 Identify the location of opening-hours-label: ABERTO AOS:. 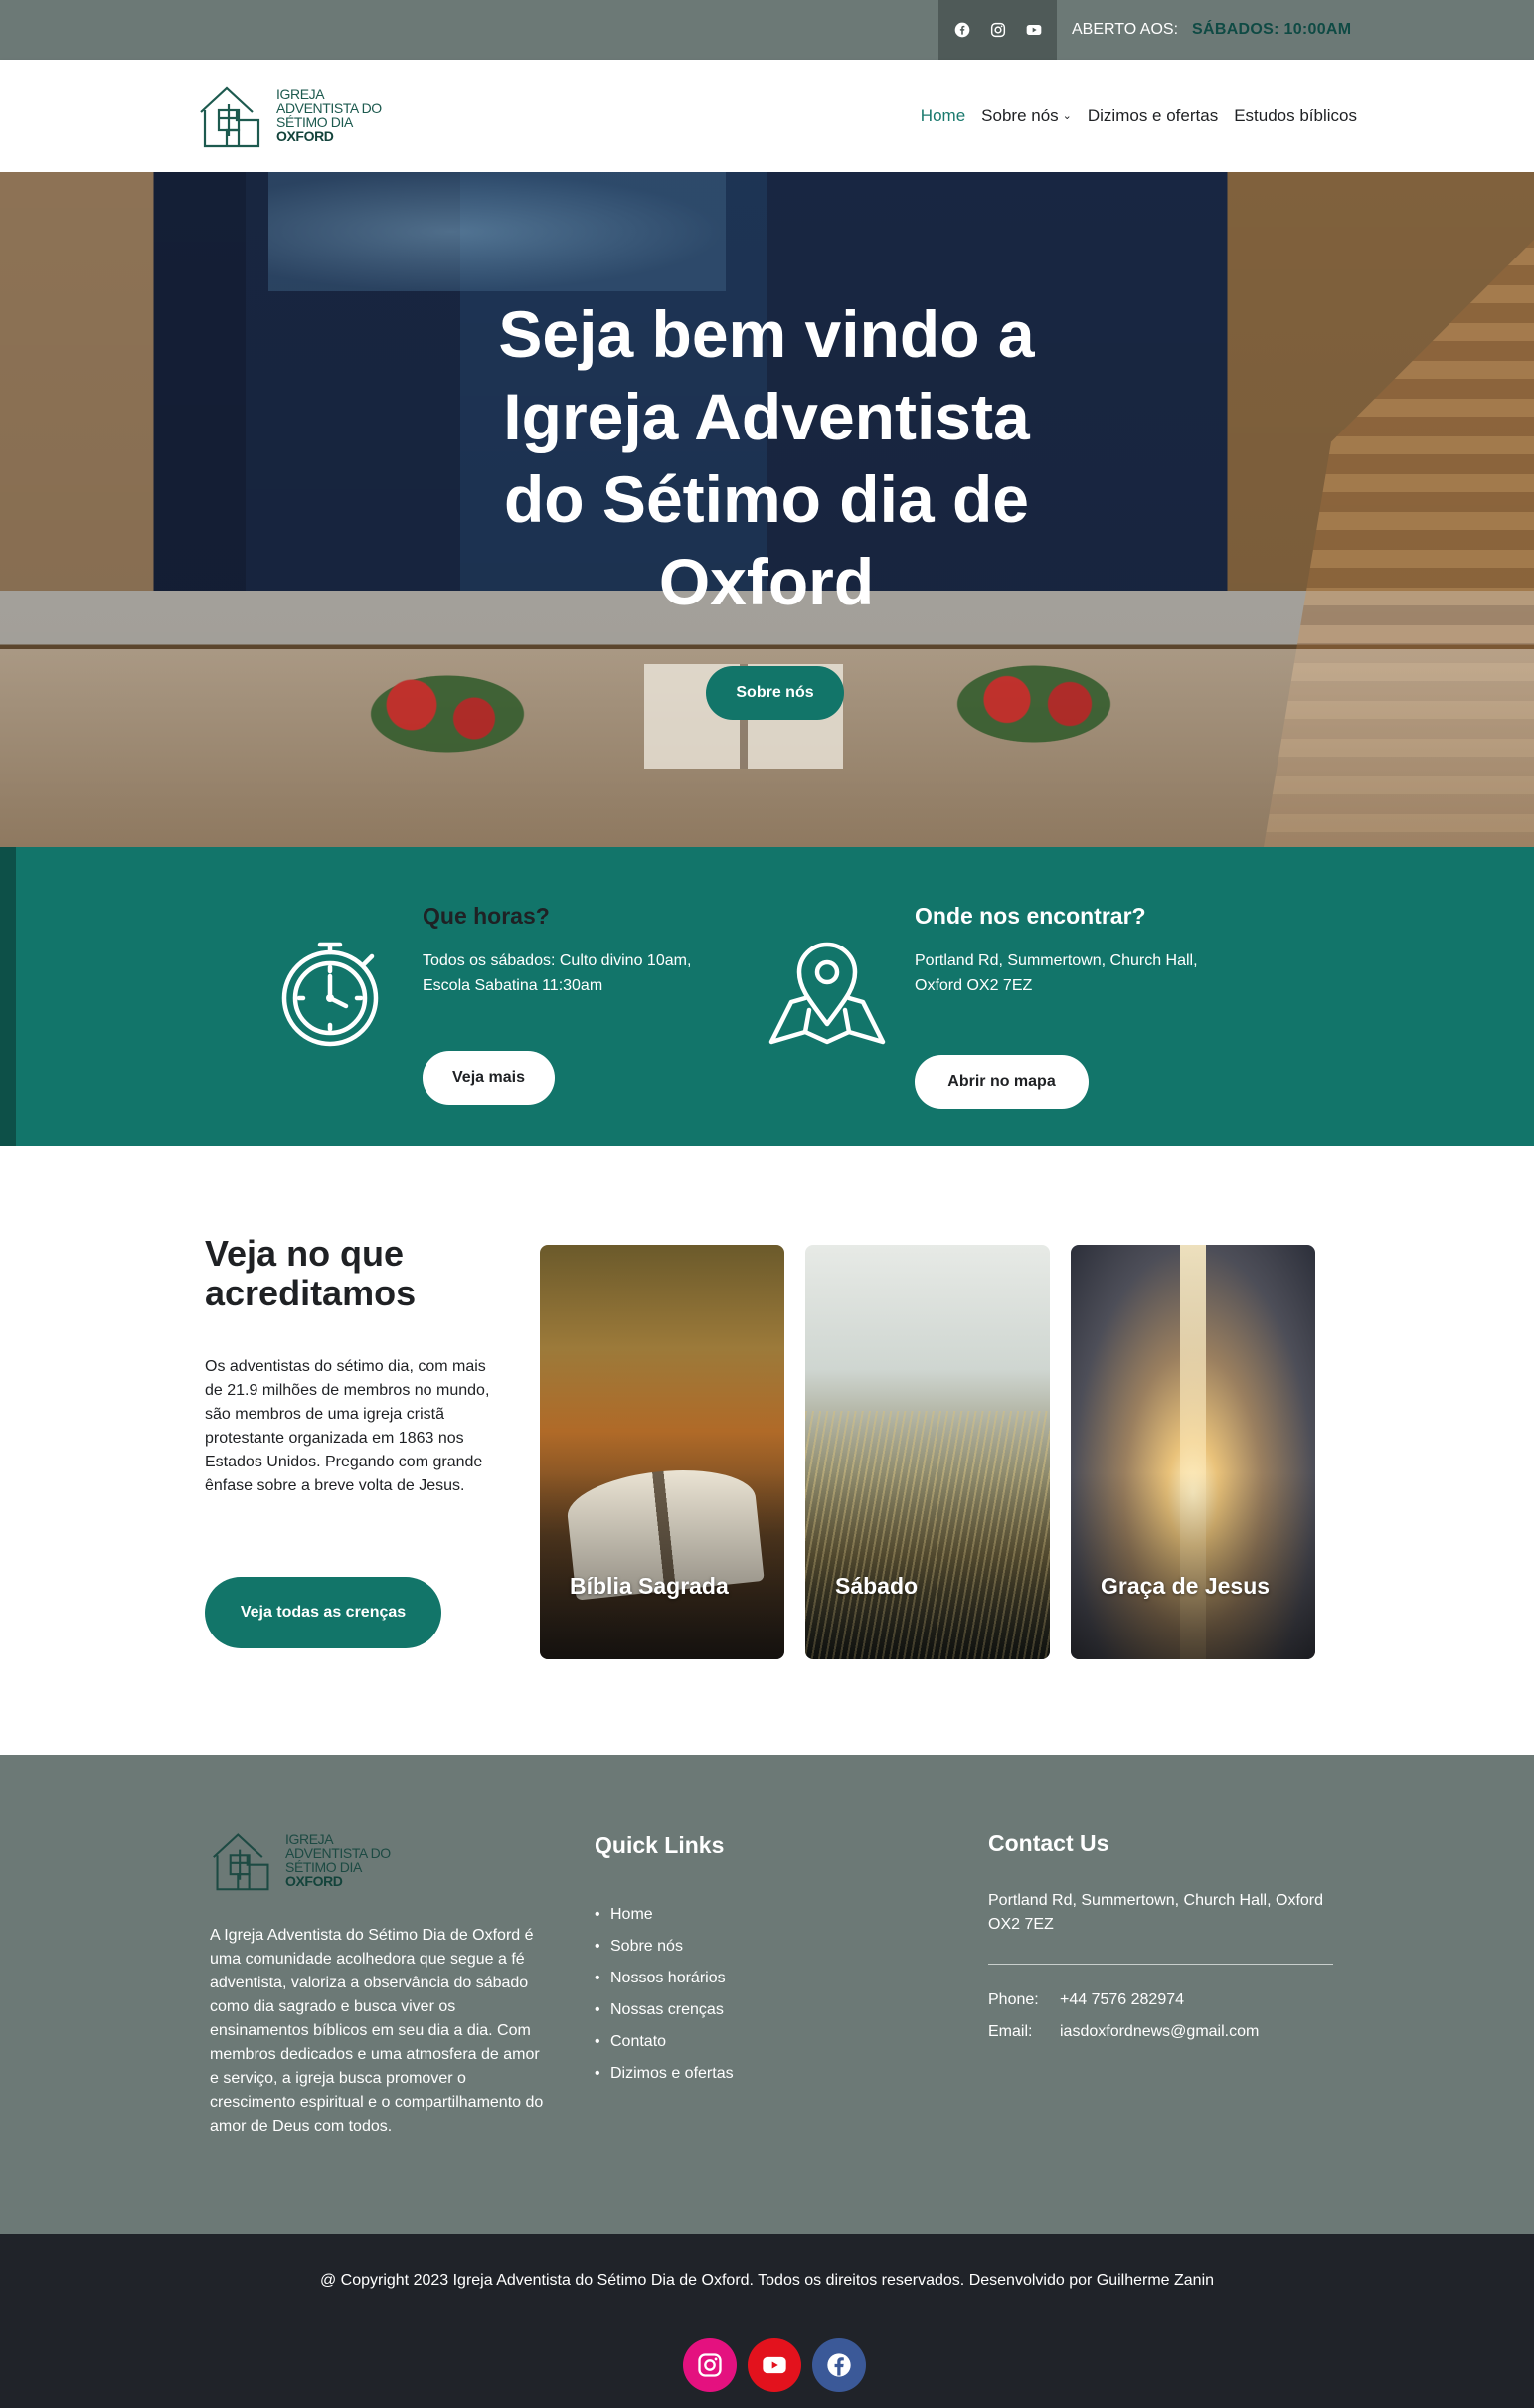
(1125, 29).